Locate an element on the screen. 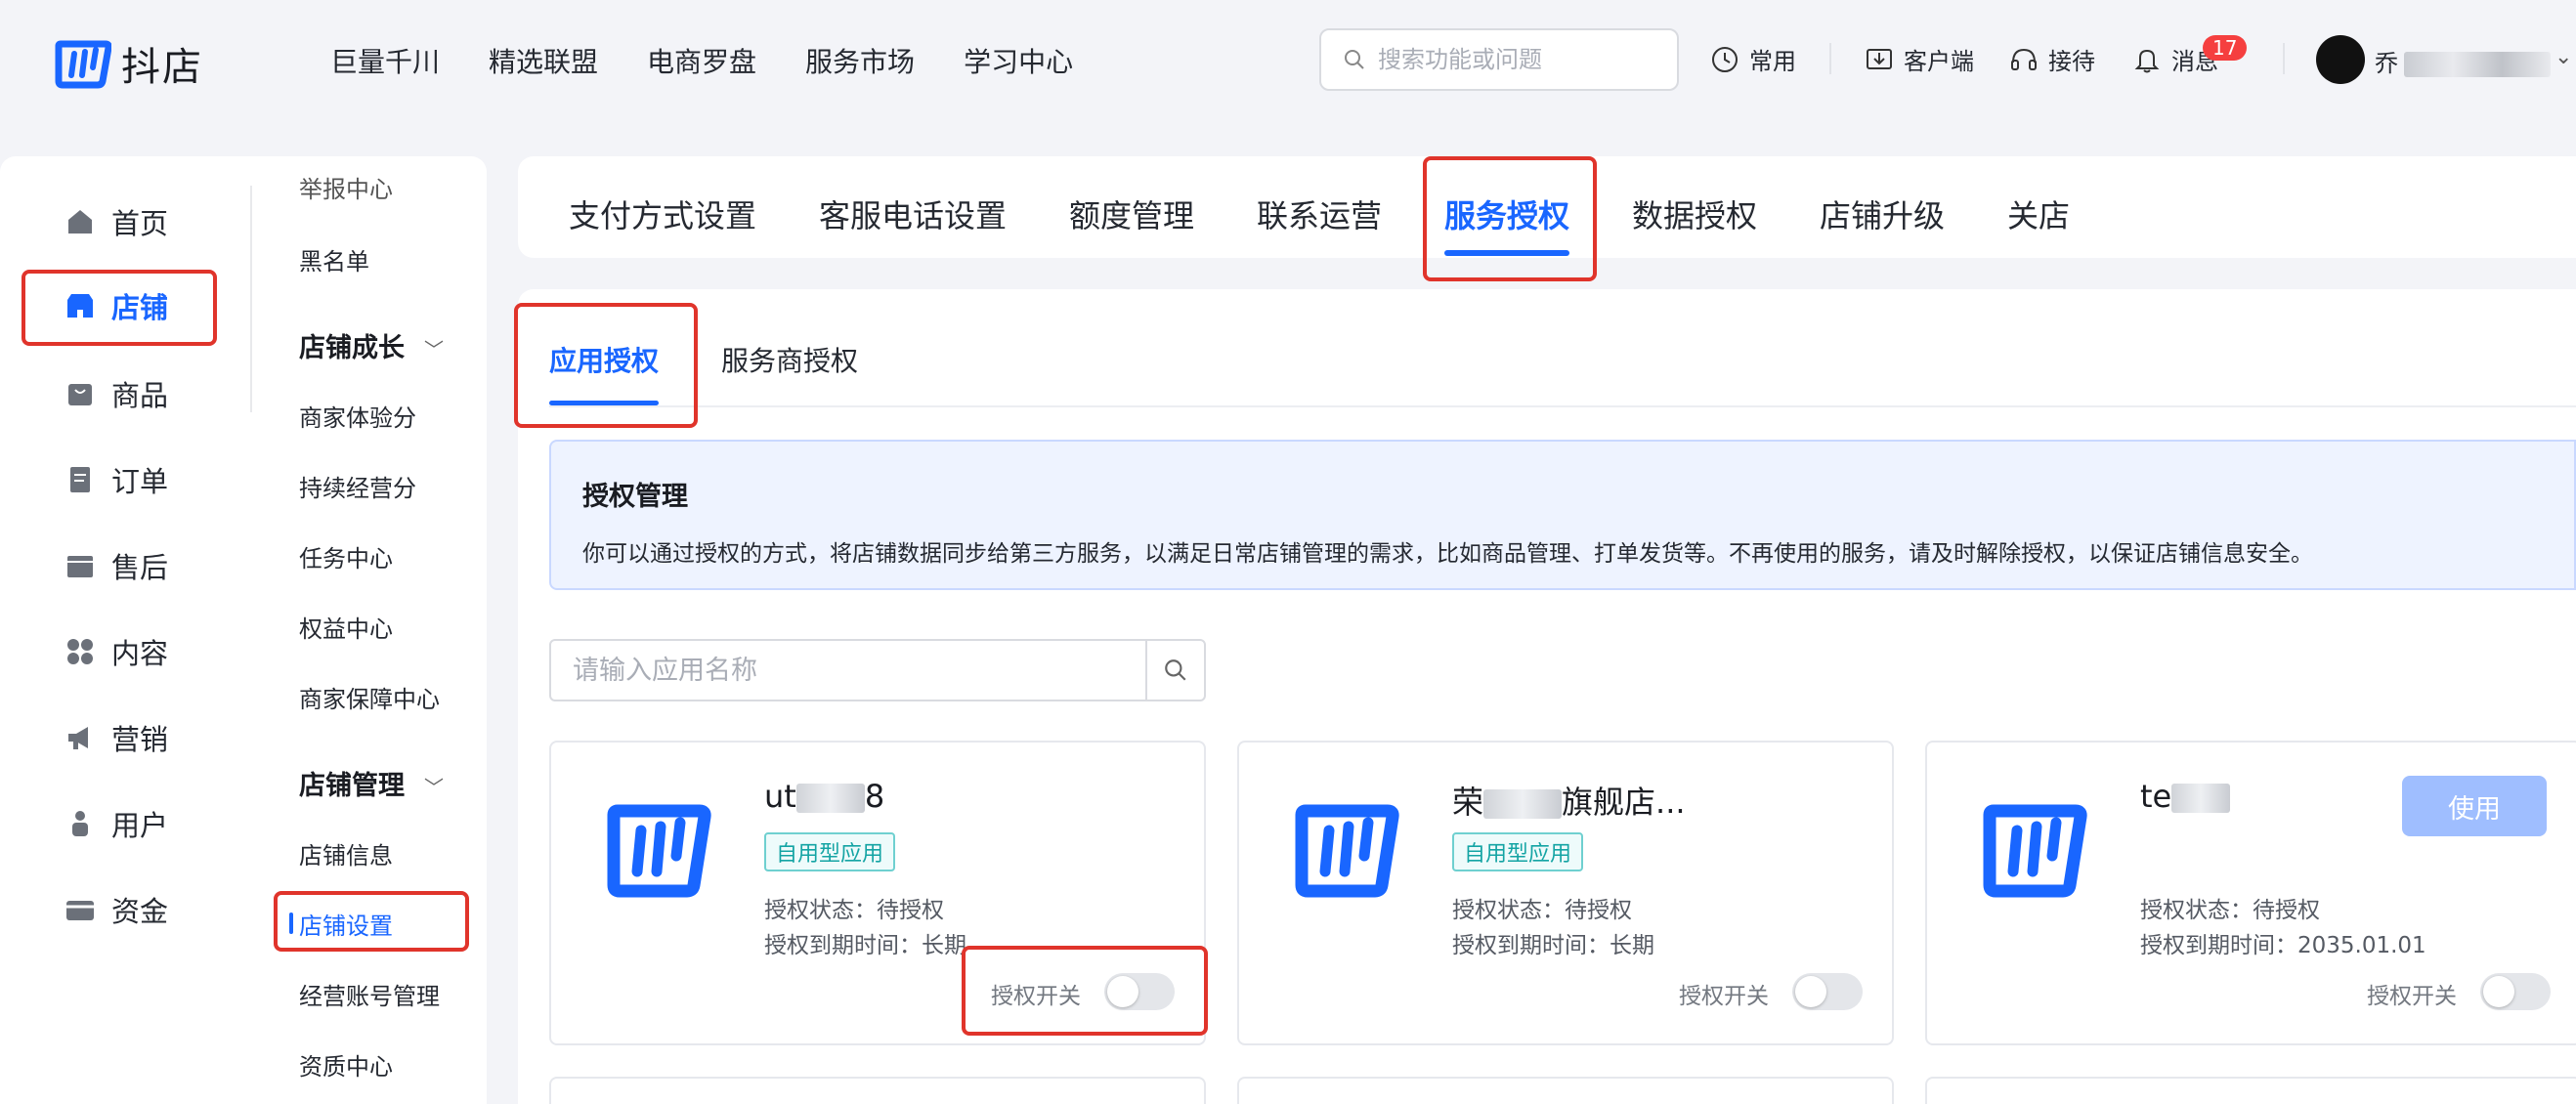 The width and height of the screenshot is (2576, 1104). group-title: 店铺管理 is located at coordinates (352, 786).